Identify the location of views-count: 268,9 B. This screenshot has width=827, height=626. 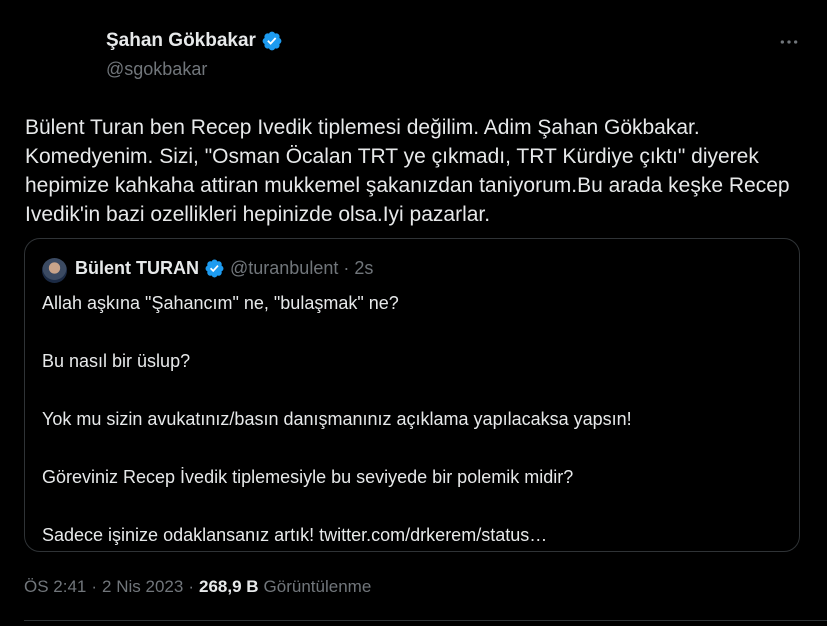
(229, 586).